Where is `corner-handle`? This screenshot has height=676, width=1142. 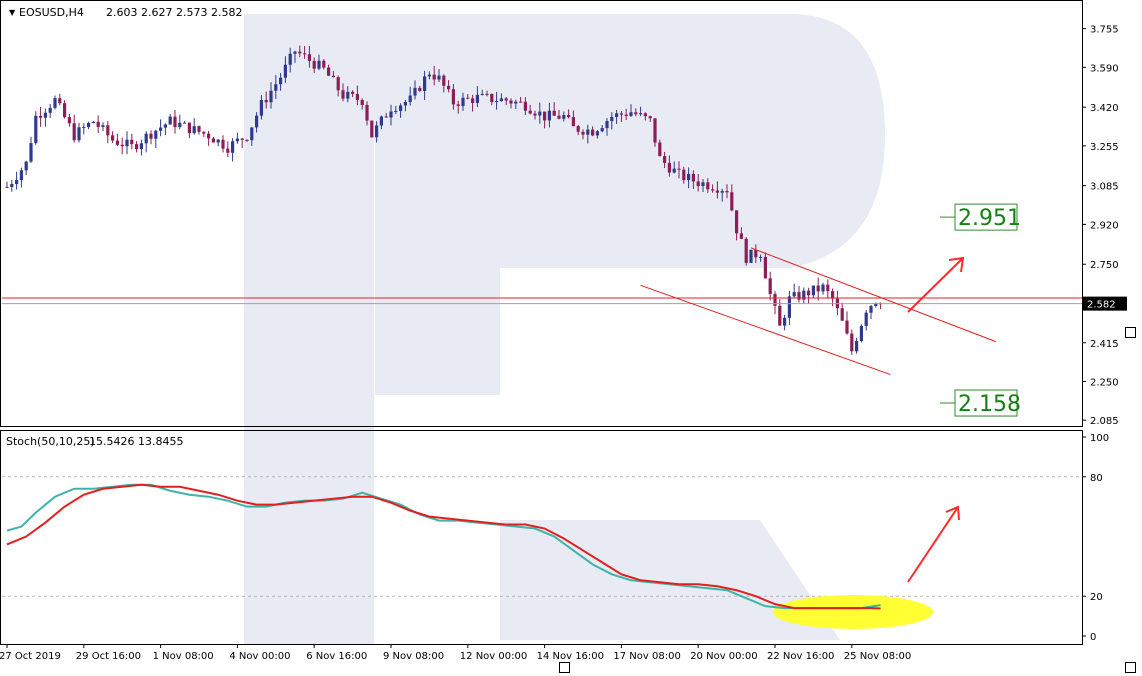
corner-handle is located at coordinates (1130, 667).